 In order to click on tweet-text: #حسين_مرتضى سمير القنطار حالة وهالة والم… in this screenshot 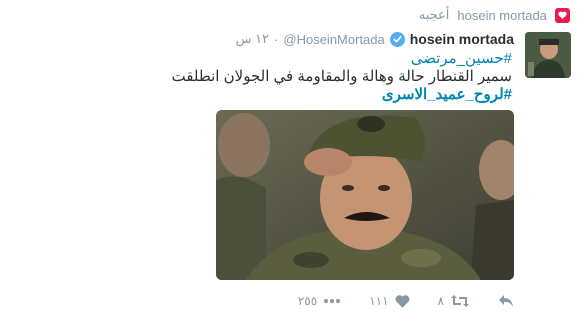, I will do `click(341, 77)`.